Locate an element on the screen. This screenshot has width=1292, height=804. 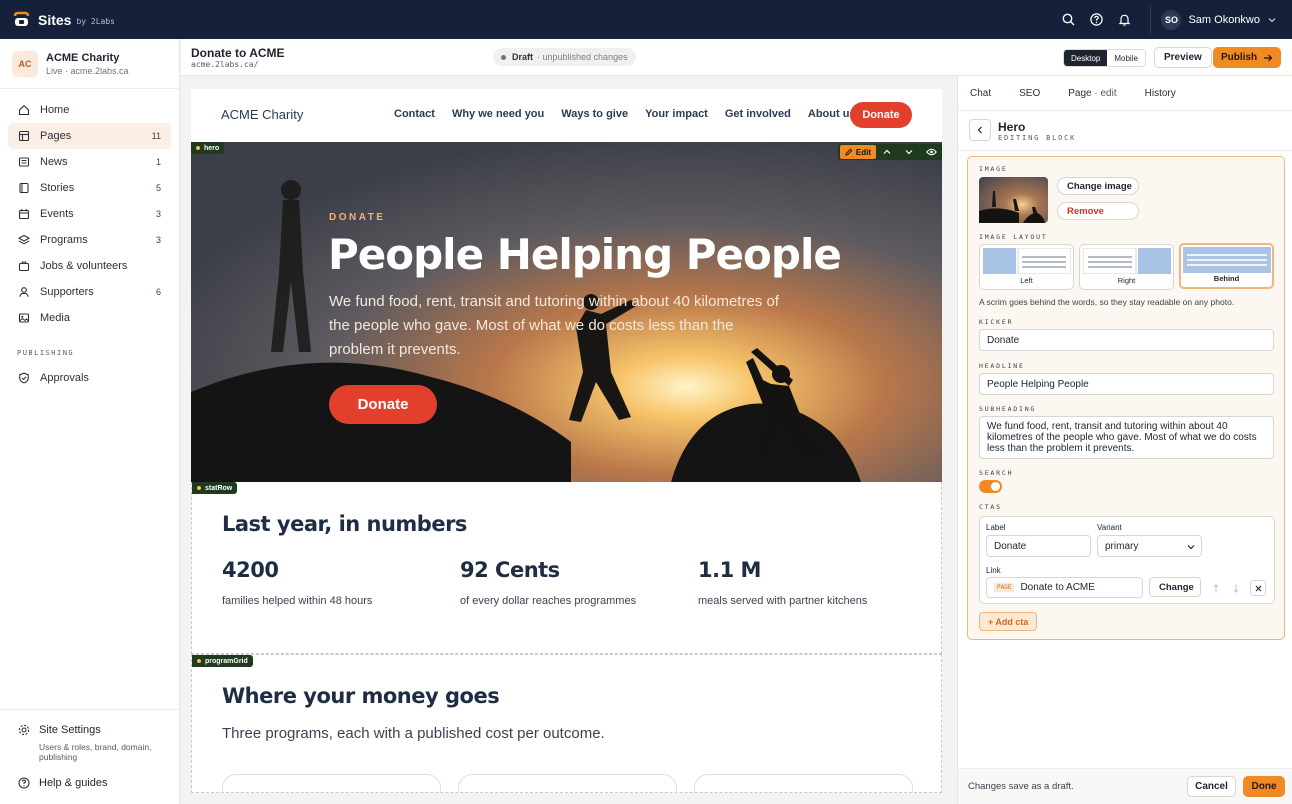
sidebar-item-stories: Stories 5 is located at coordinates (89, 188).